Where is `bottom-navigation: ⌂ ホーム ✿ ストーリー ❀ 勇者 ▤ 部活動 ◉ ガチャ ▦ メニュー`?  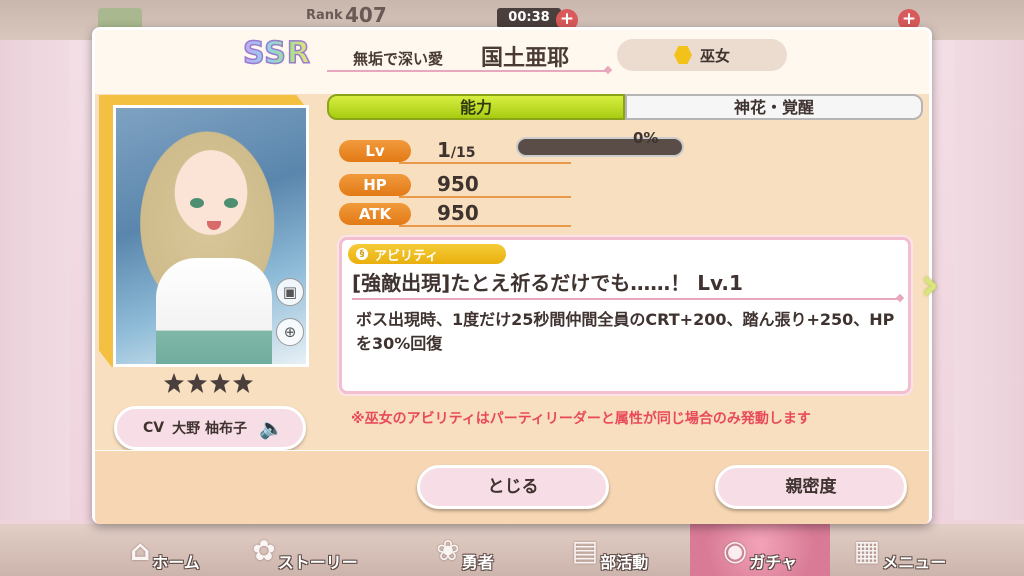
bottom-navigation: ⌂ ホーム ✿ ストーリー ❀ 勇者 ▤ 部活動 ◉ ガチャ ▦ メニュー is located at coordinates (512, 550).